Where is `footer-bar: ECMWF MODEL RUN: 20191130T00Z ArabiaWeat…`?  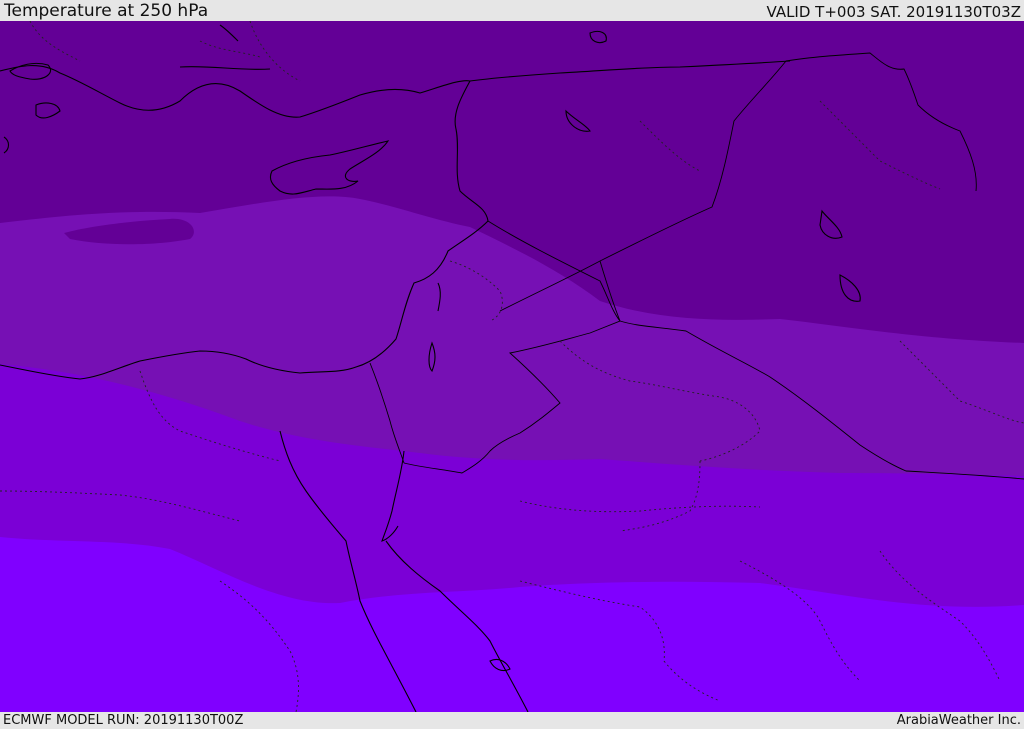
footer-bar: ECMWF MODEL RUN: 20191130T00Z ArabiaWeat… is located at coordinates (512, 720).